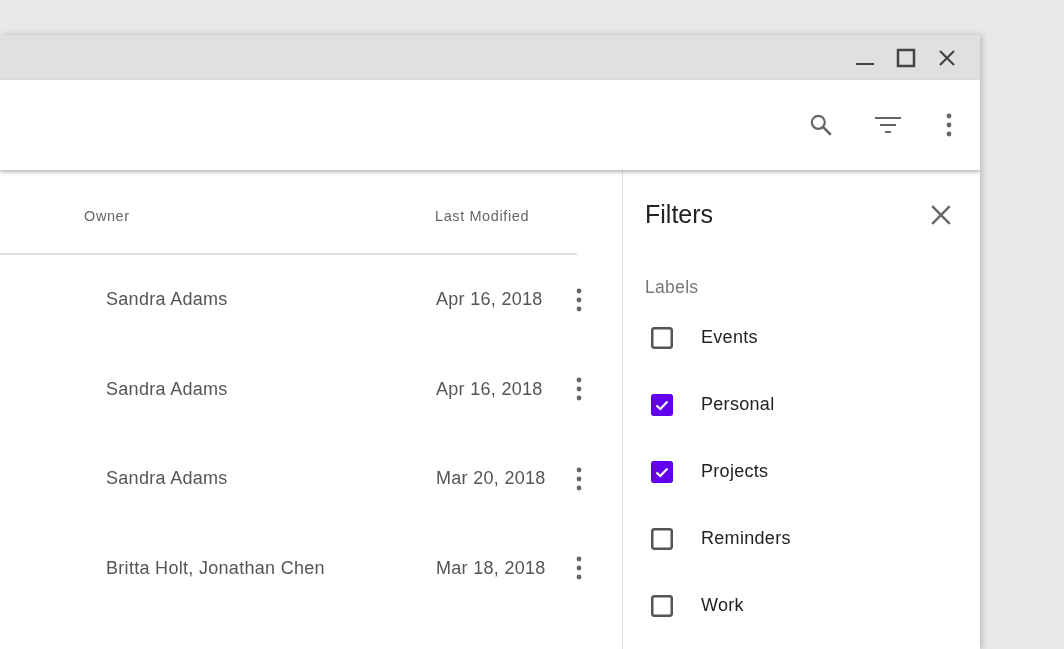  What do you see at coordinates (735, 472) in the screenshot?
I see `checkbox-label: Projects` at bounding box center [735, 472].